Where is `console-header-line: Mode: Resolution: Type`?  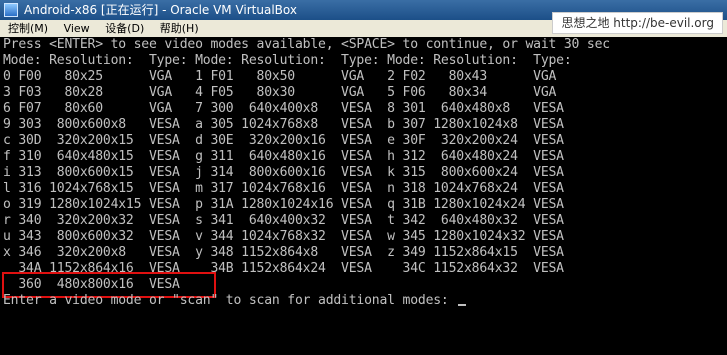 console-header-line: Mode: Resolution: Type is located at coordinates (287, 60).